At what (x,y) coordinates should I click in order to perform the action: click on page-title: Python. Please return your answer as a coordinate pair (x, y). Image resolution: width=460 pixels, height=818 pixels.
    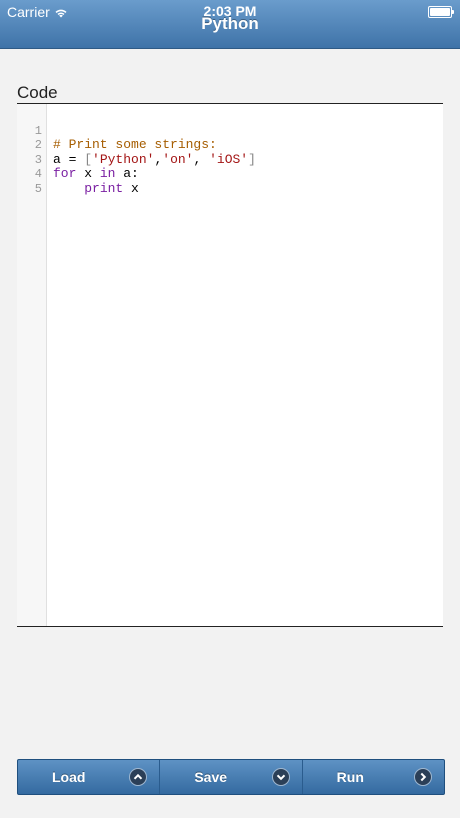
    Looking at the image, I should click on (230, 23).